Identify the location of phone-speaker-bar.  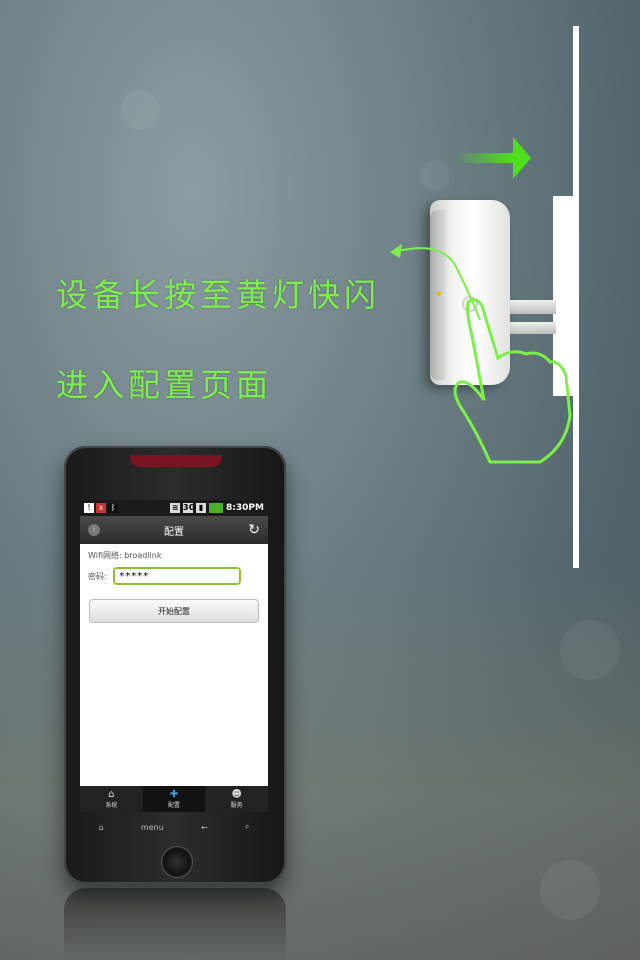
(176, 461).